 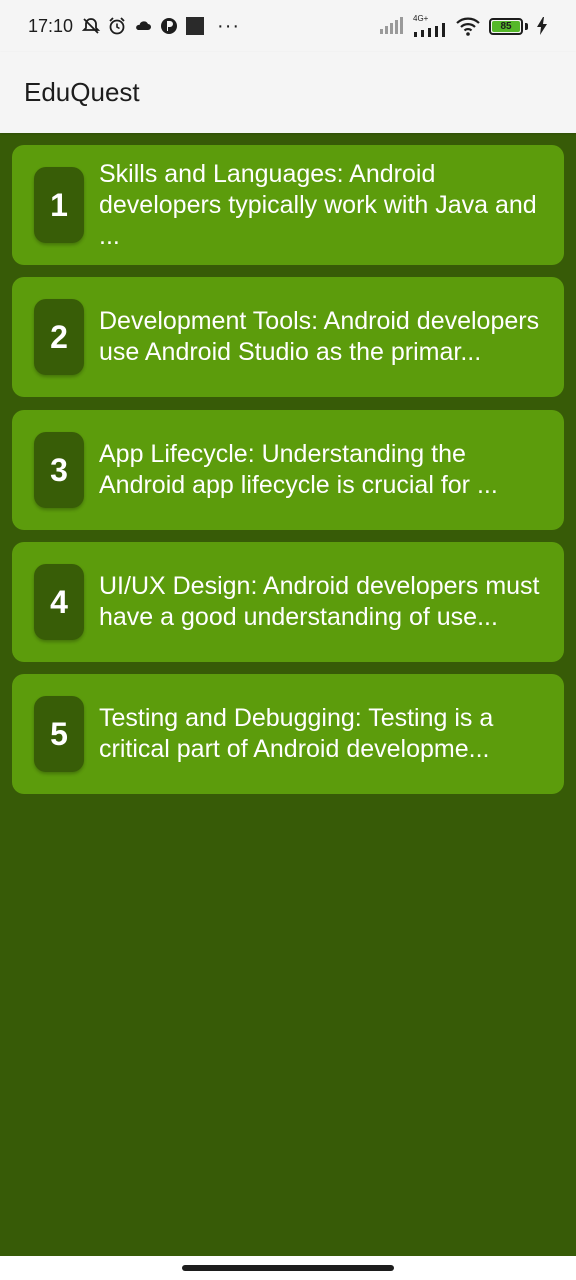 I want to click on status-bar: 17:10 ··· 4G+ 85, so click(x=288, y=26).